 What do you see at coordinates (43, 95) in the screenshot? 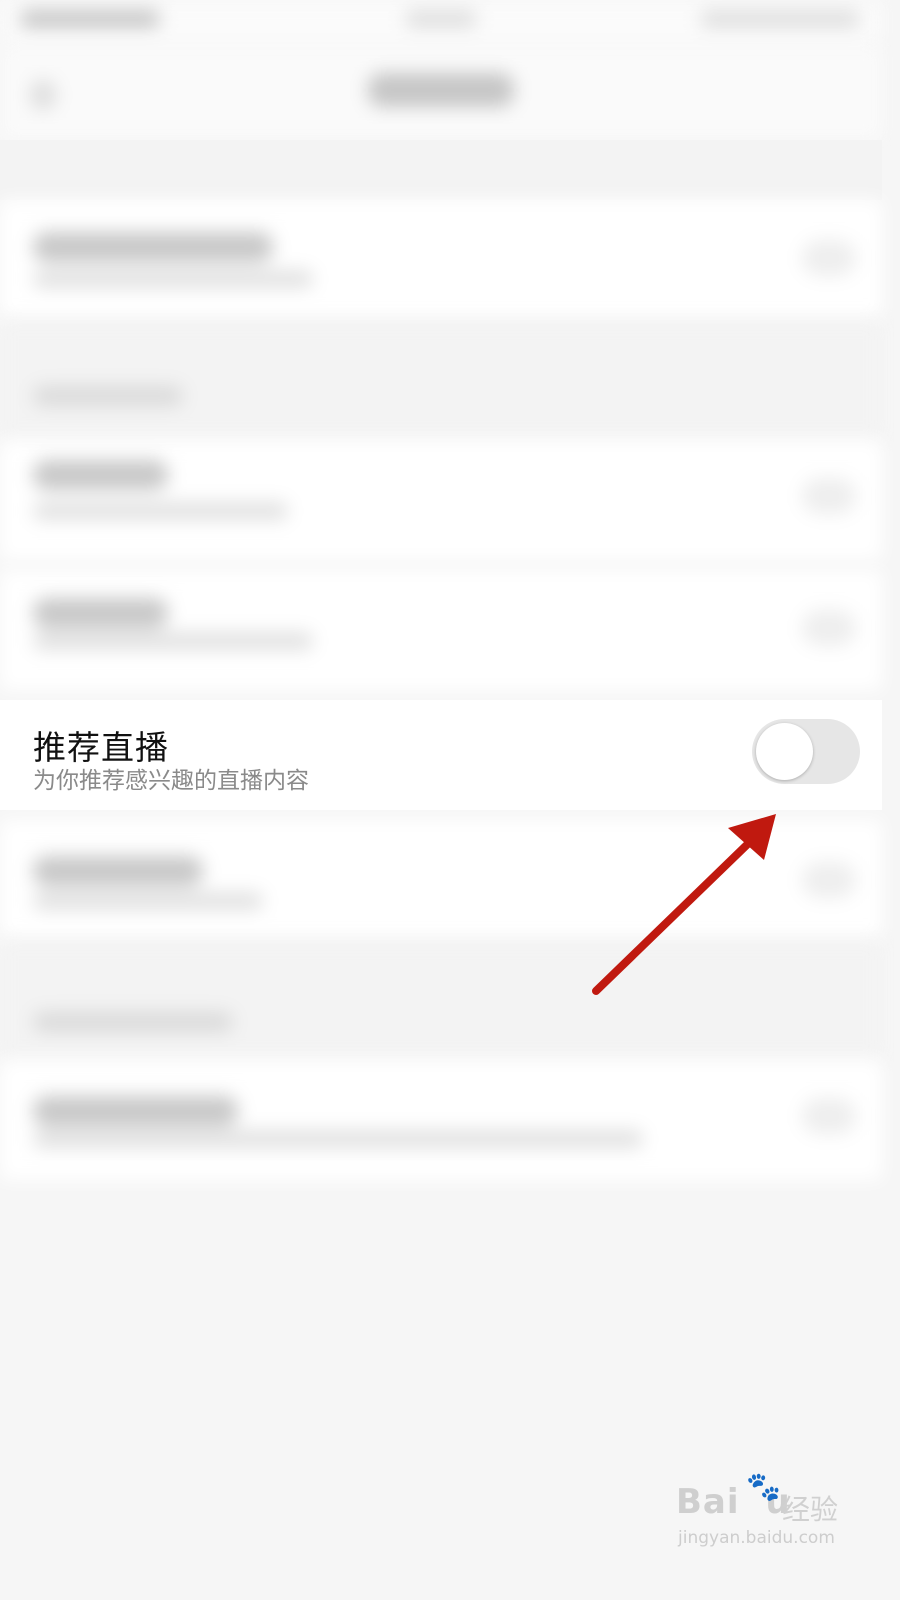
I see `back-icon` at bounding box center [43, 95].